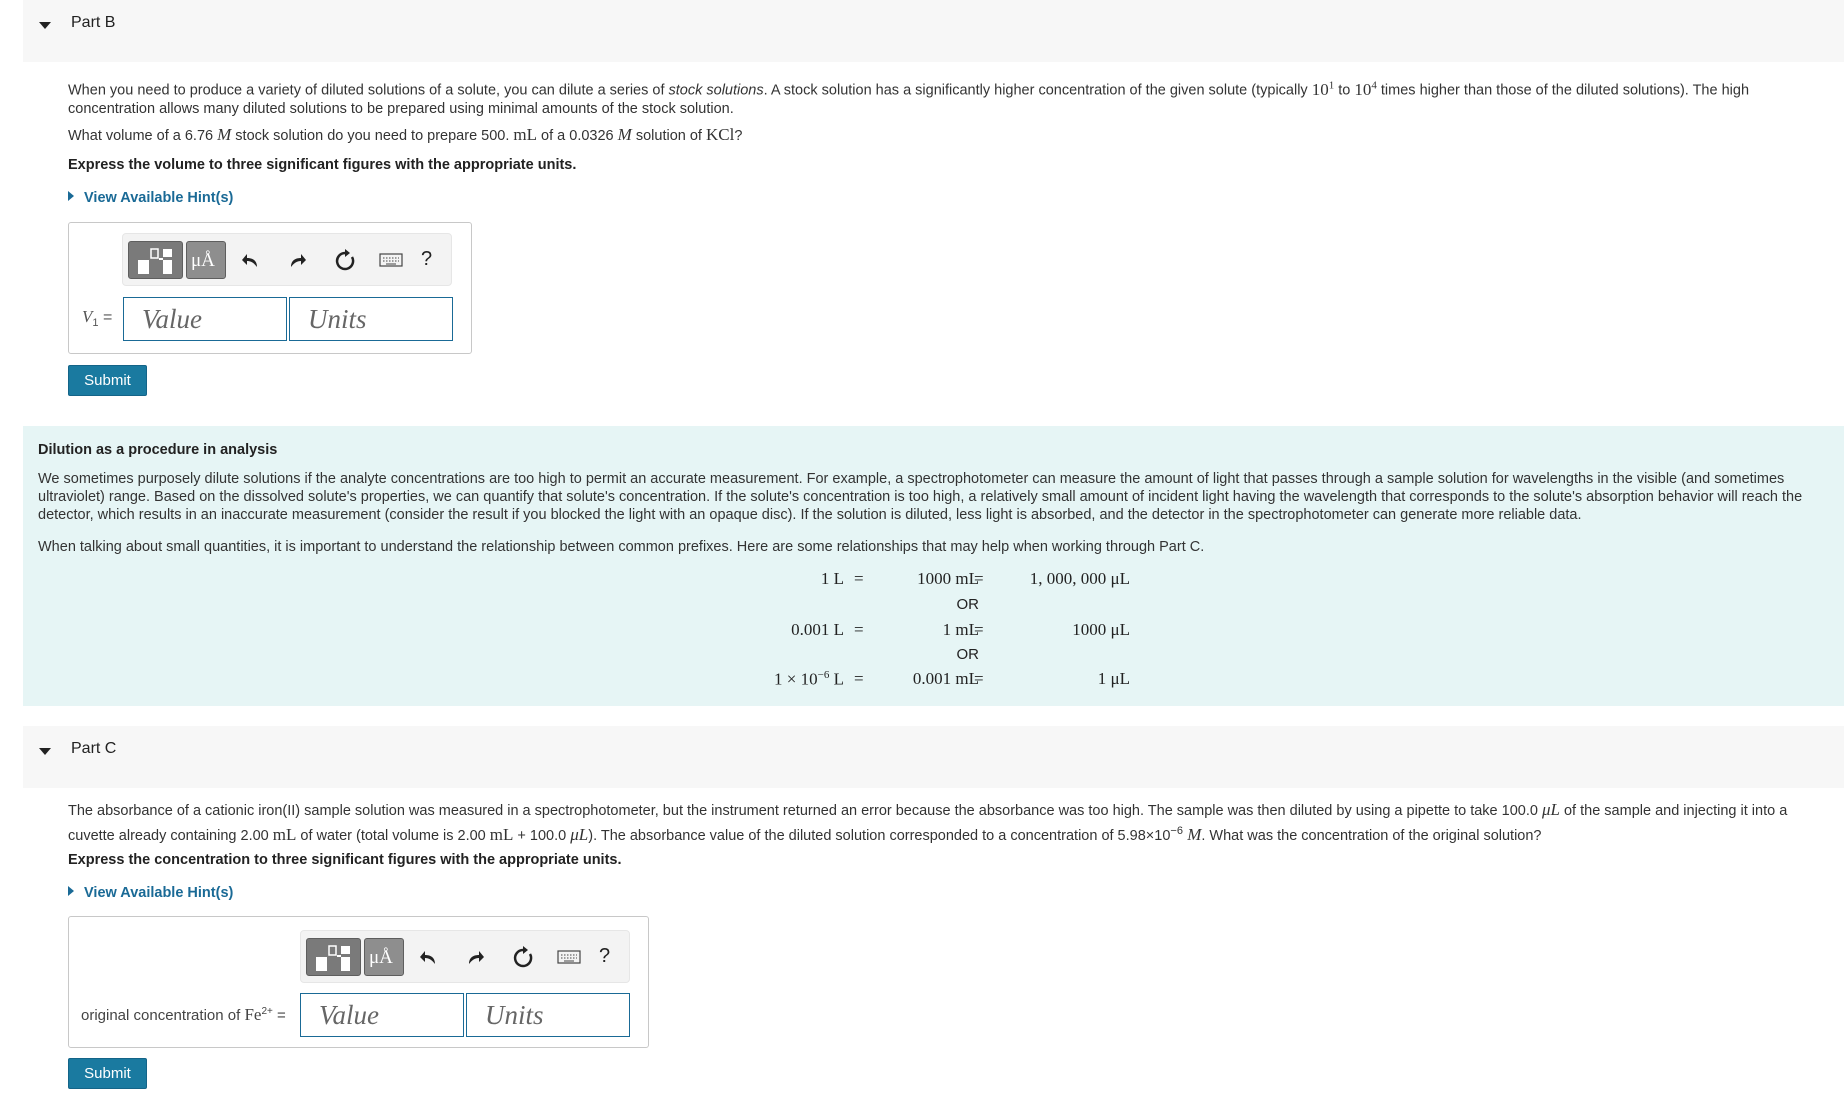 The height and width of the screenshot is (1106, 1844). I want to click on part-b-units-input: Units, so click(371, 319).